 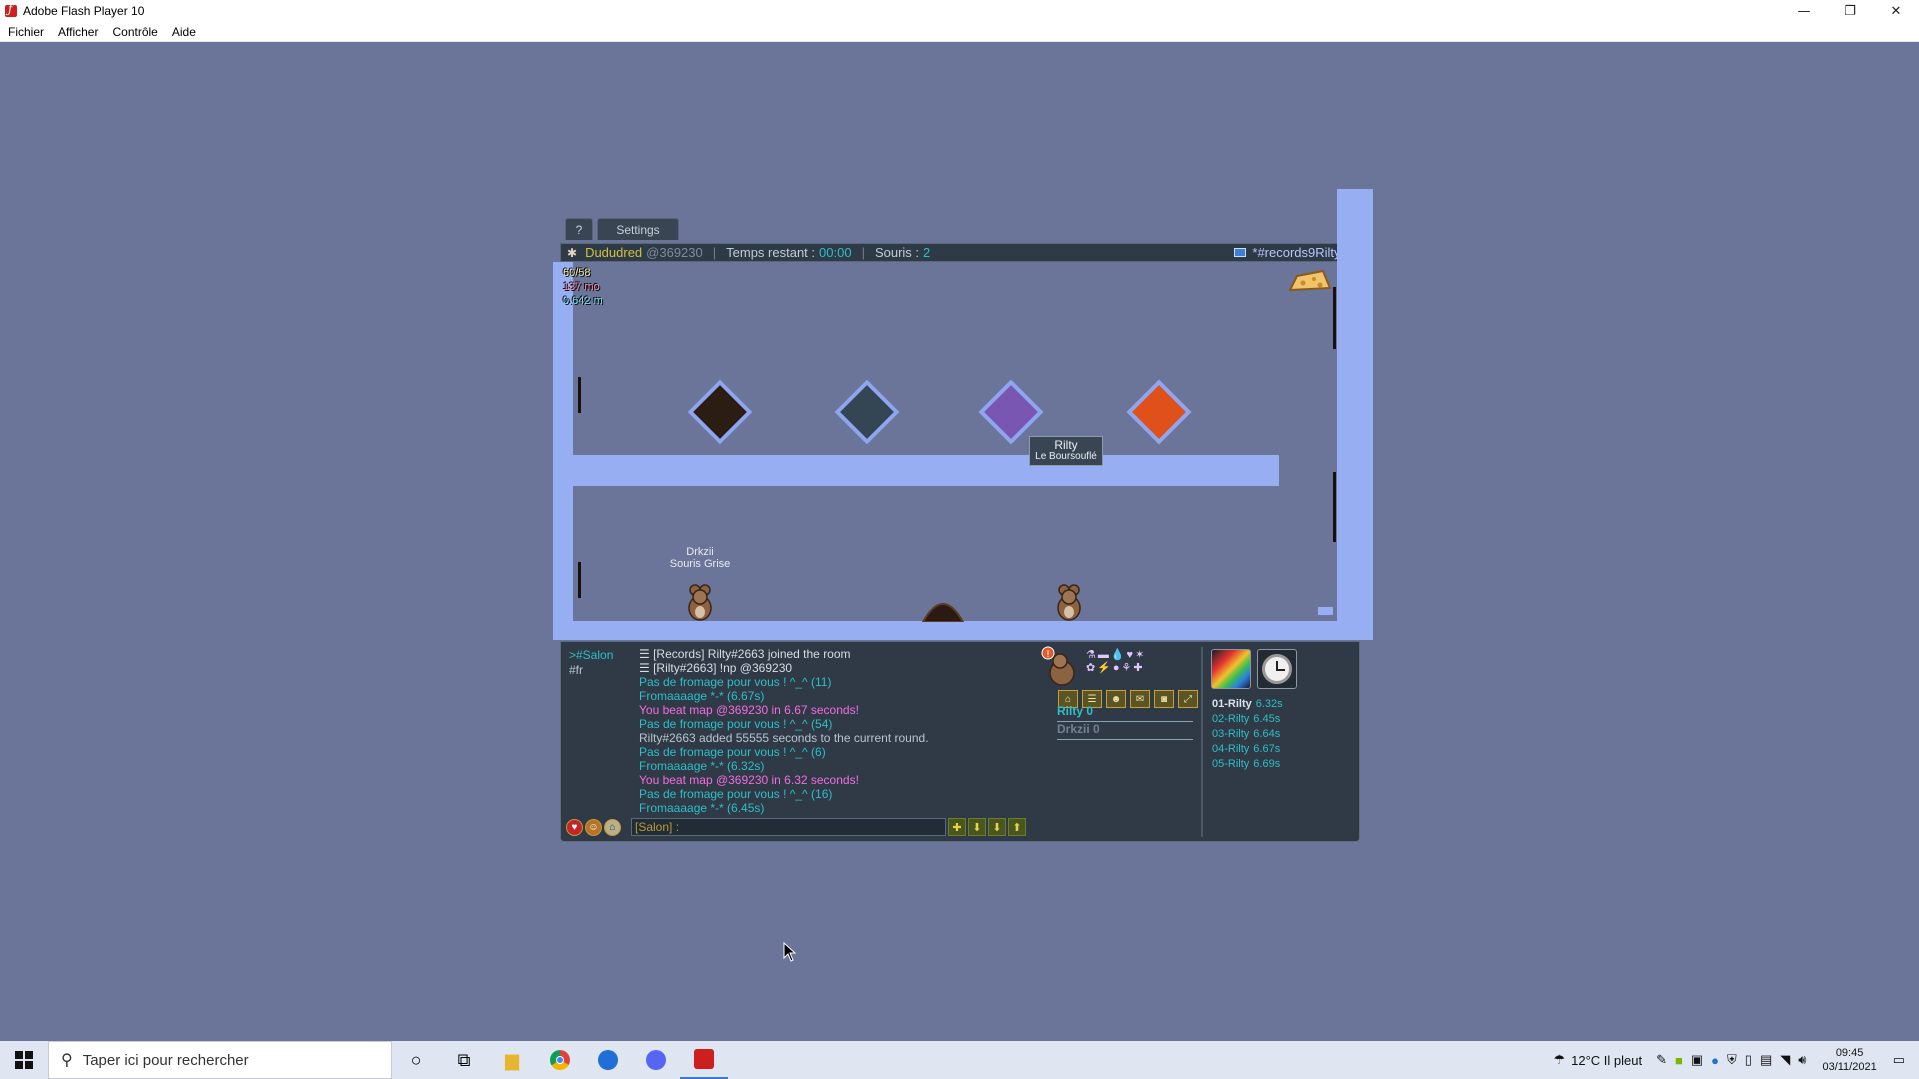 What do you see at coordinates (560, 1060) in the screenshot?
I see `chrome-icon` at bounding box center [560, 1060].